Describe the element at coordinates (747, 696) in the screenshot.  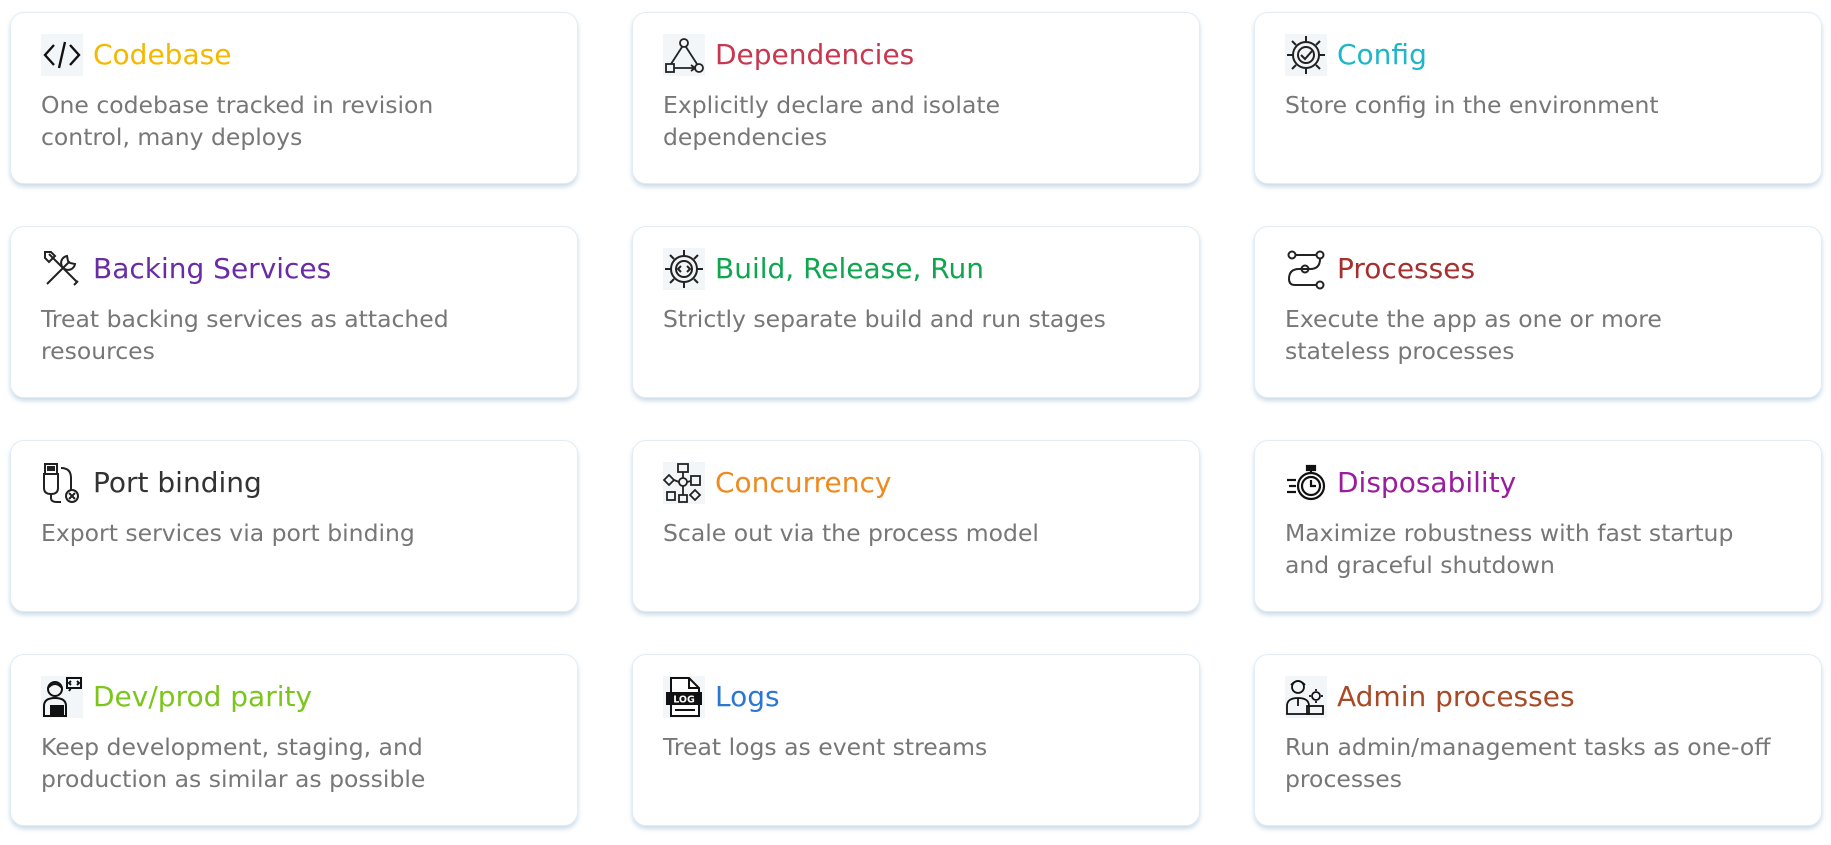
I see `card-title: Logs` at that location.